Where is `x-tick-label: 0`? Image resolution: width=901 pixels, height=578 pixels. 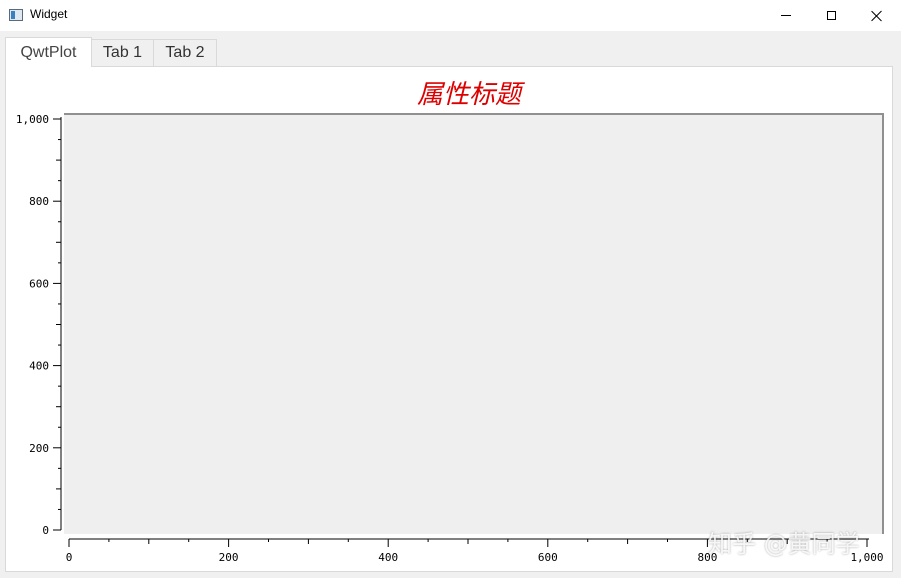 x-tick-label: 0 is located at coordinates (69, 557).